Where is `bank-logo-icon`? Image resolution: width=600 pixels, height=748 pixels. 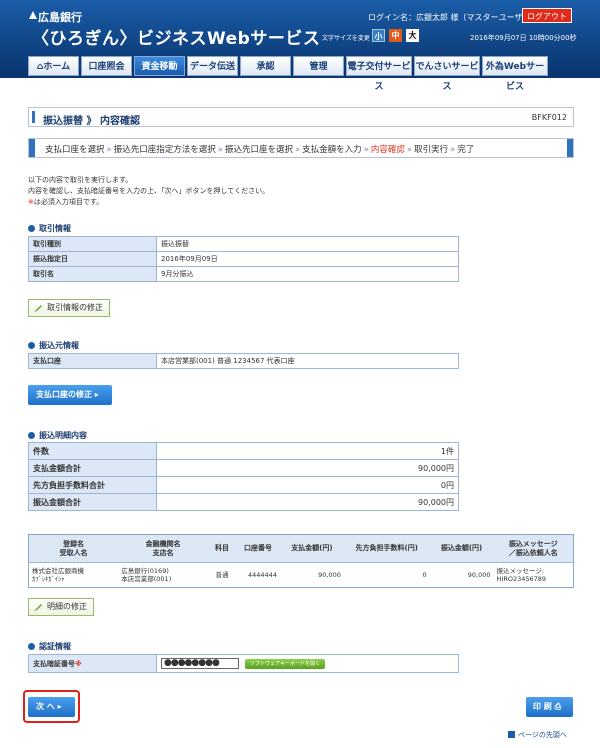
bank-logo-icon is located at coordinates (33, 15).